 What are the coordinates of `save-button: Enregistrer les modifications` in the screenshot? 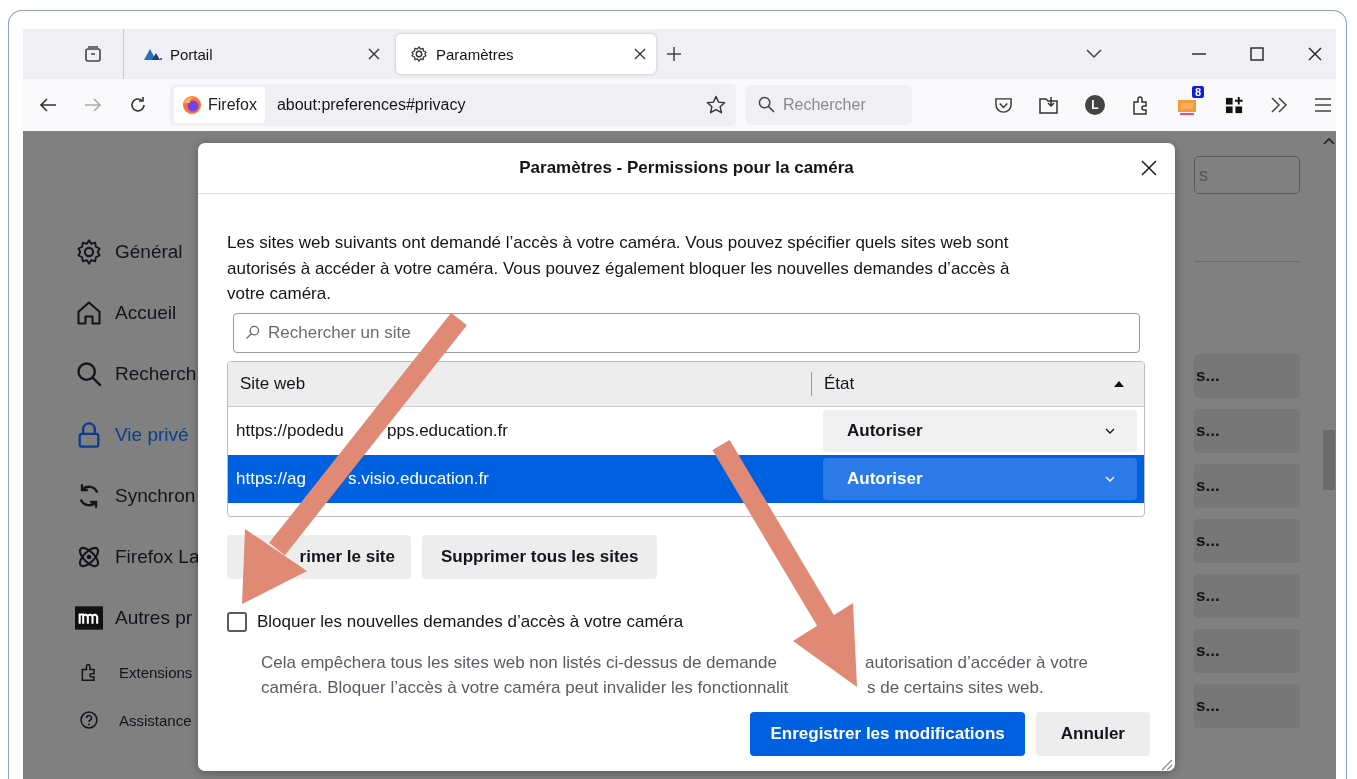 It's located at (887, 733).